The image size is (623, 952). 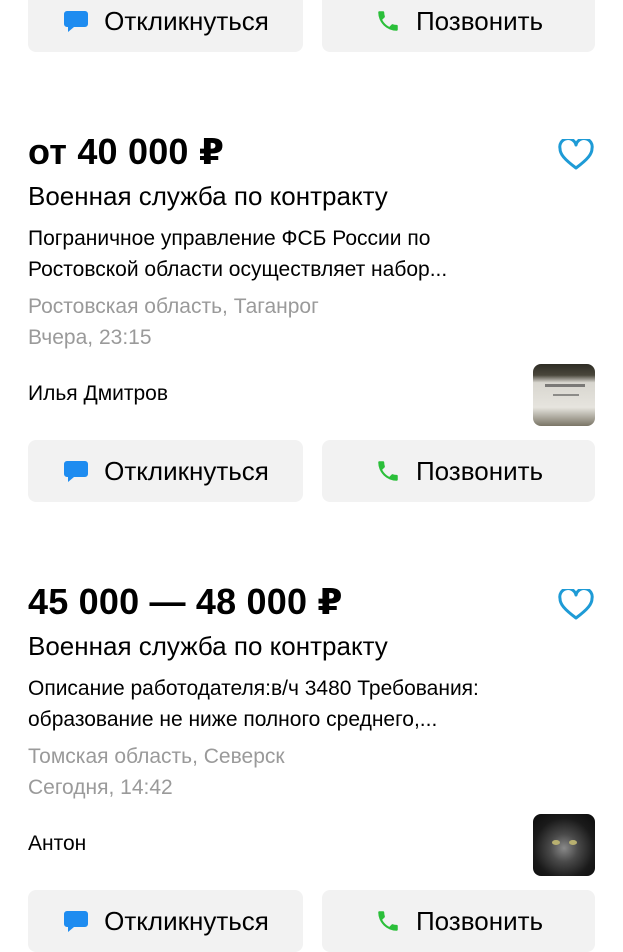 What do you see at coordinates (100, 787) in the screenshot?
I see `vacancy-date: Сегодня, 14:42` at bounding box center [100, 787].